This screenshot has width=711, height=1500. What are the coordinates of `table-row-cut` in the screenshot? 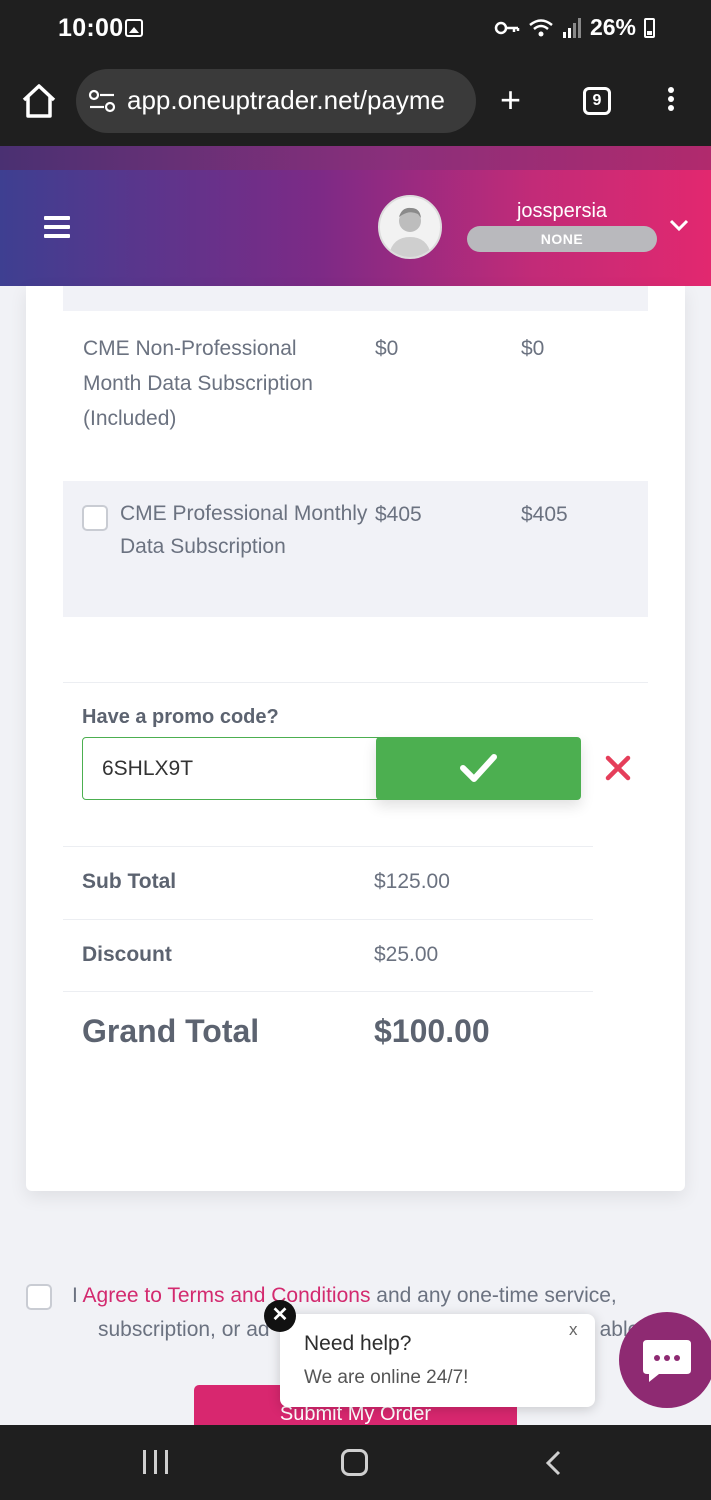 It's located at (355, 298).